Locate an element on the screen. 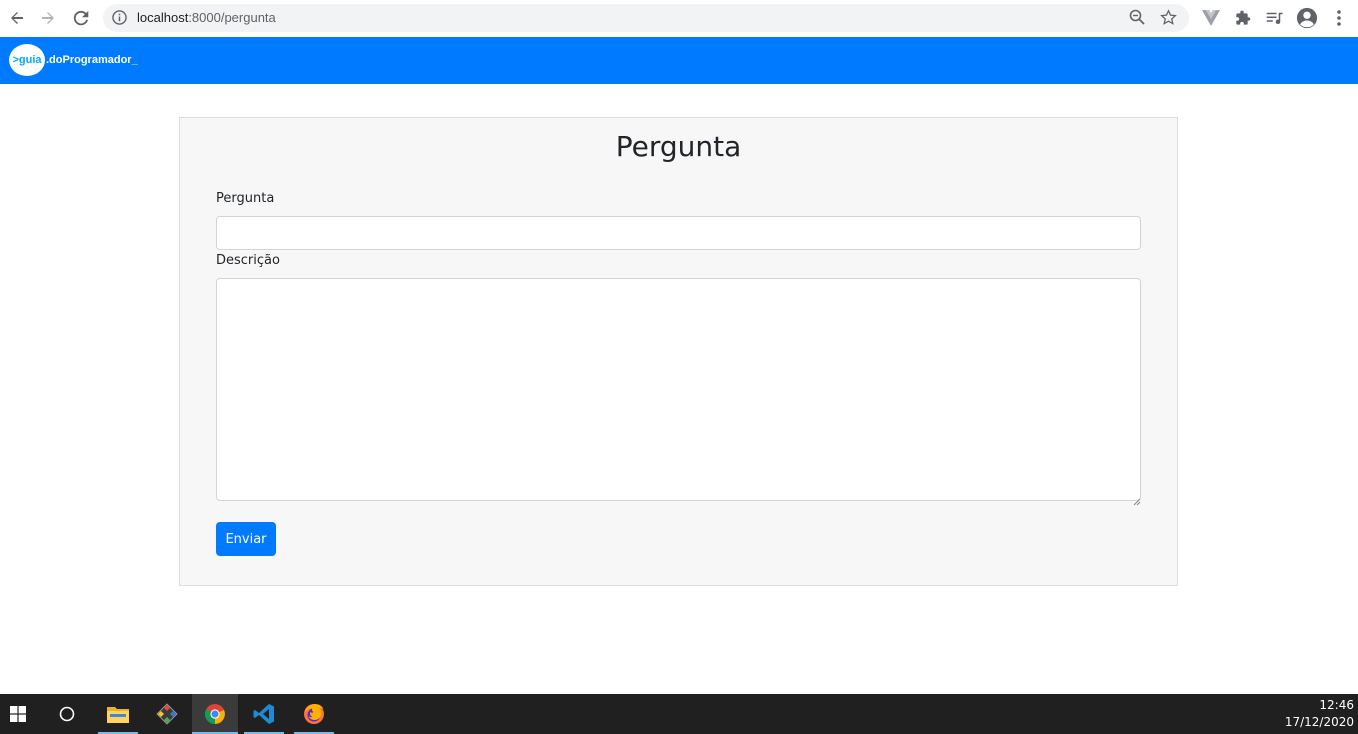  url-host: localhost is located at coordinates (163, 17).